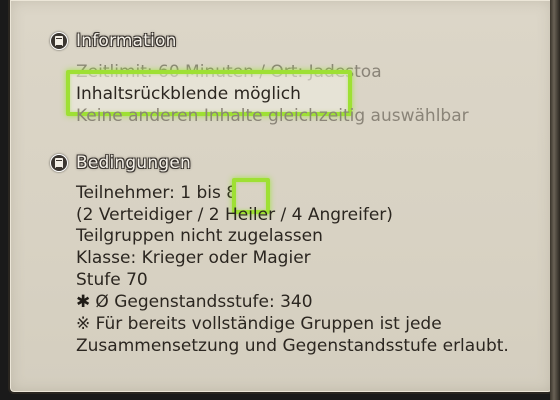 This screenshot has height=400, width=560. Describe the element at coordinates (151, 193) in the screenshot. I see `participants-prefix: Teilnehmer: 1 bis` at that location.